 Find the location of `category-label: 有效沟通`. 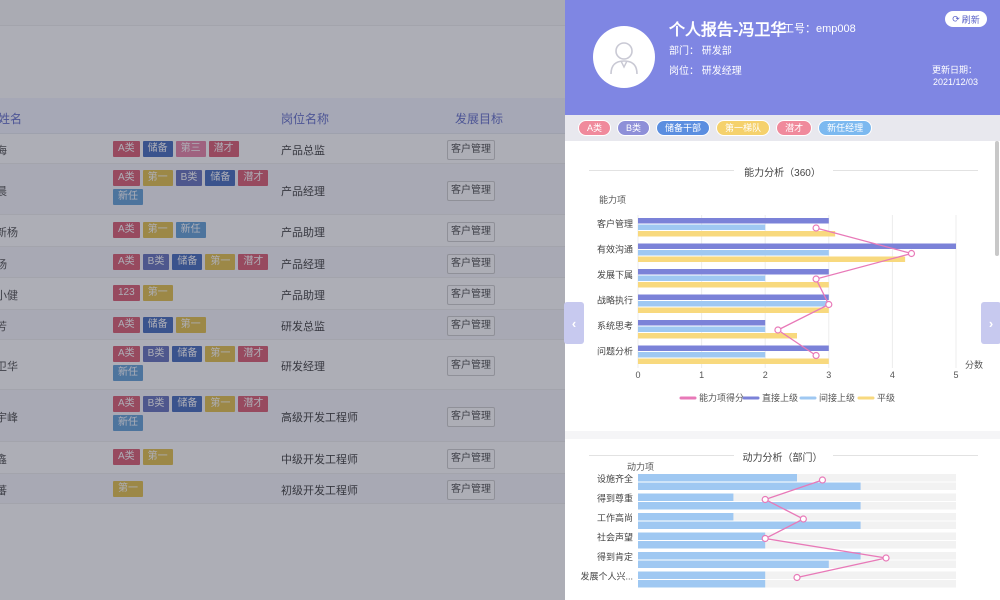

category-label: 有效沟通 is located at coordinates (615, 249).